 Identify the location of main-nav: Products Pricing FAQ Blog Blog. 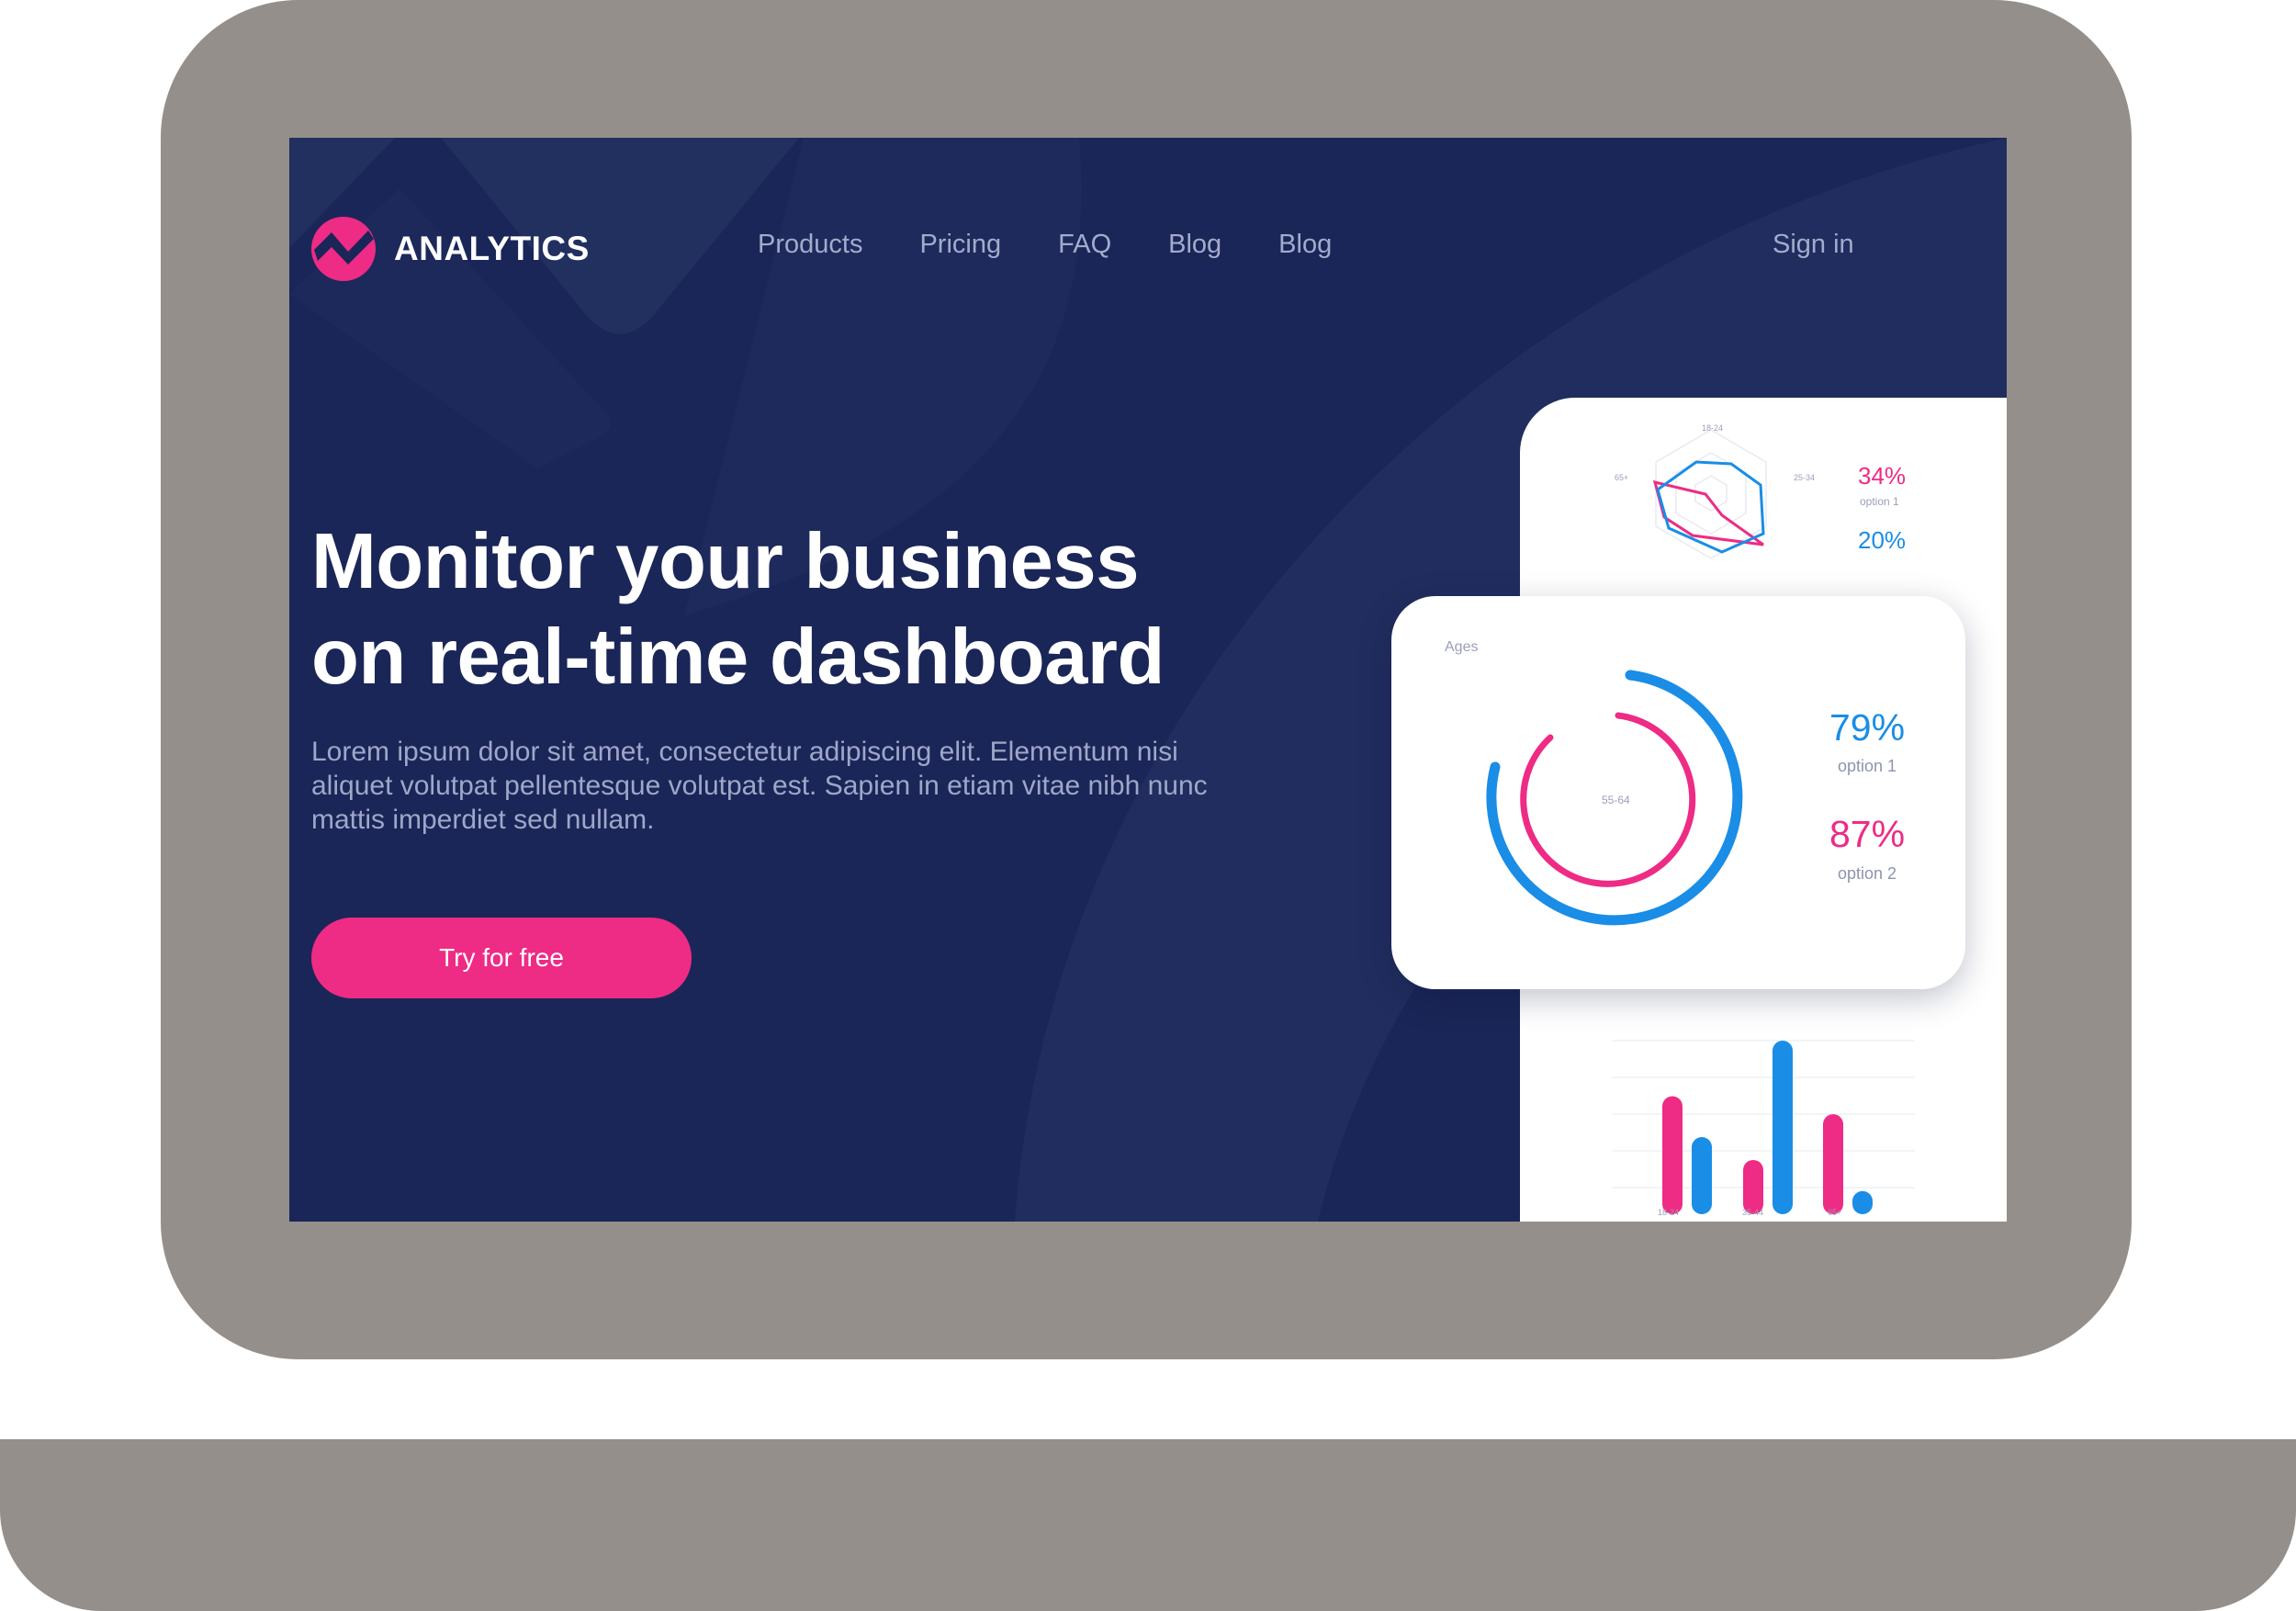
(1045, 245).